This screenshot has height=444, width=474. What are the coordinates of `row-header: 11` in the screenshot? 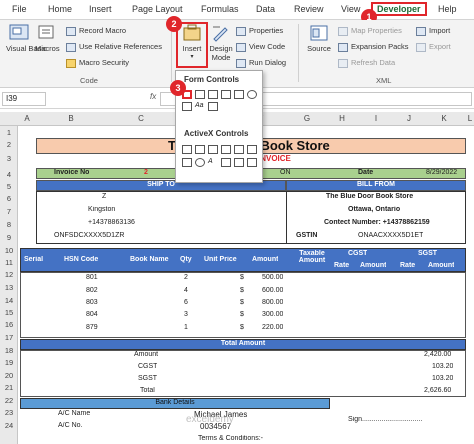 It's located at (9, 262).